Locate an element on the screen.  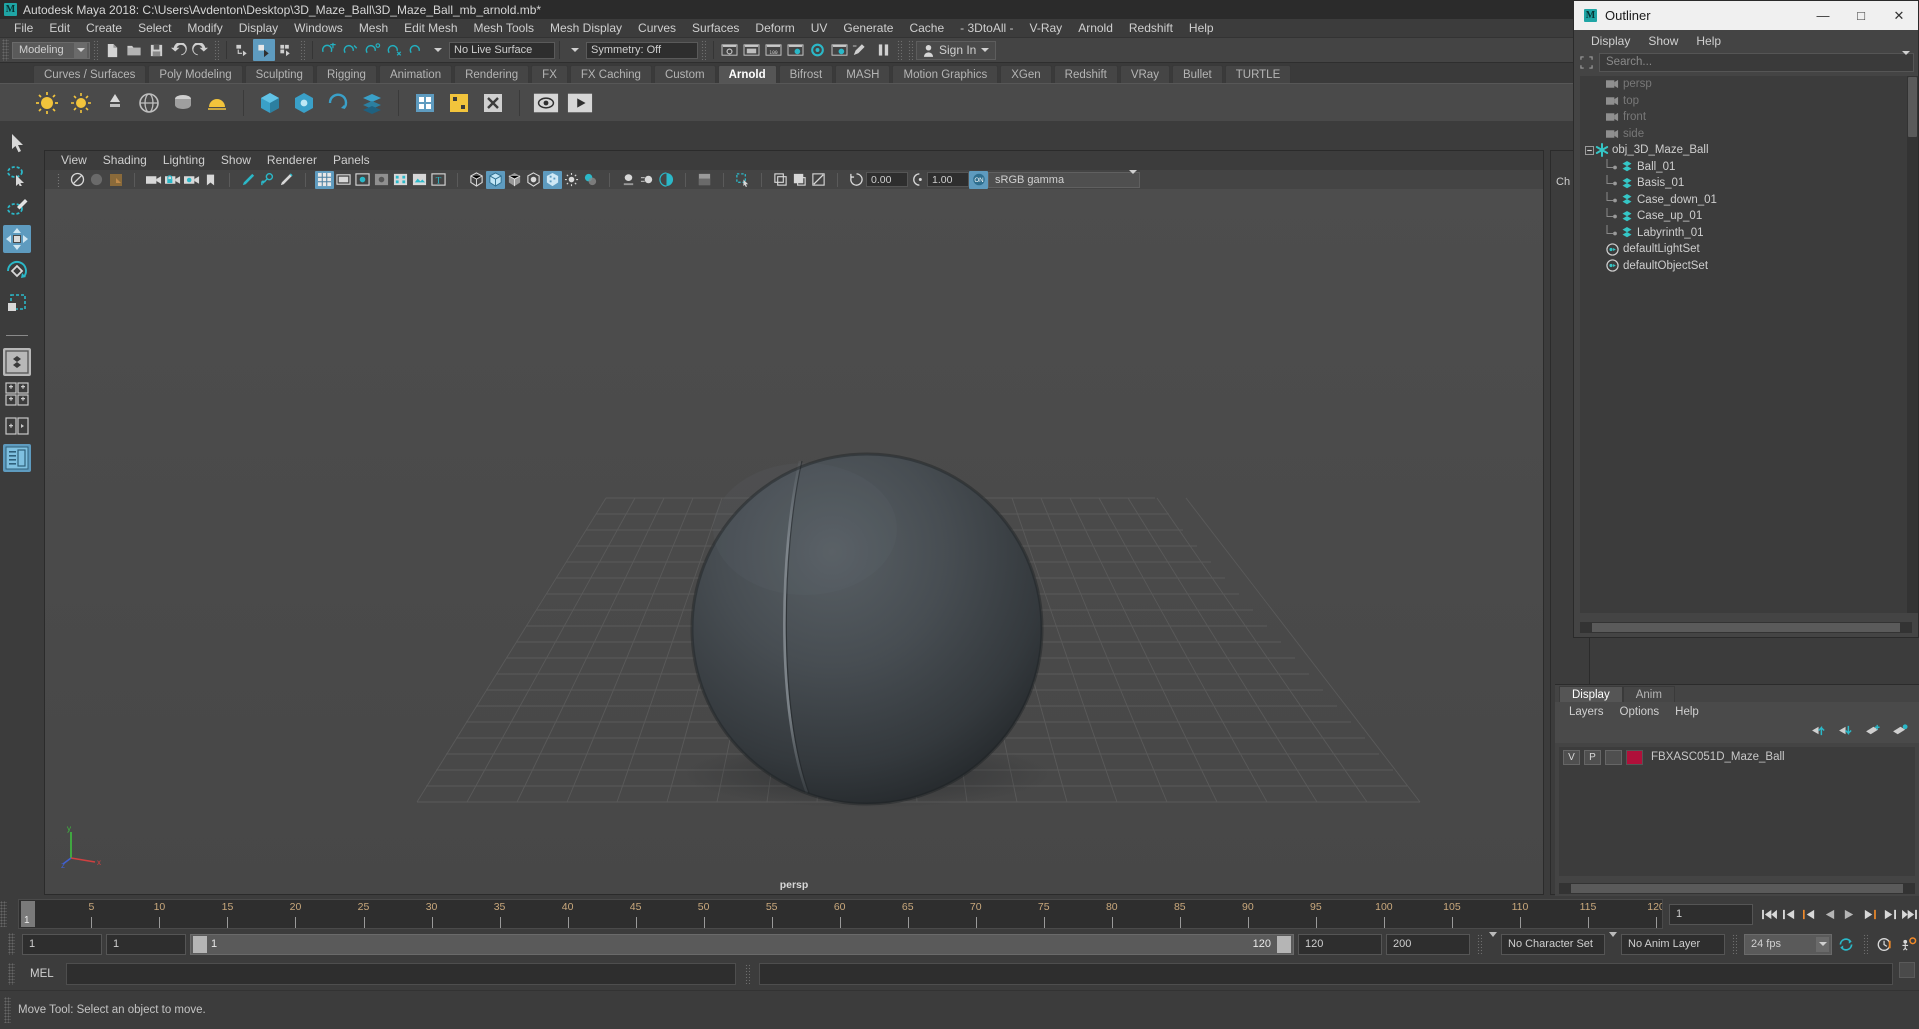
textured-mode-icon is located at coordinates (552, 179).